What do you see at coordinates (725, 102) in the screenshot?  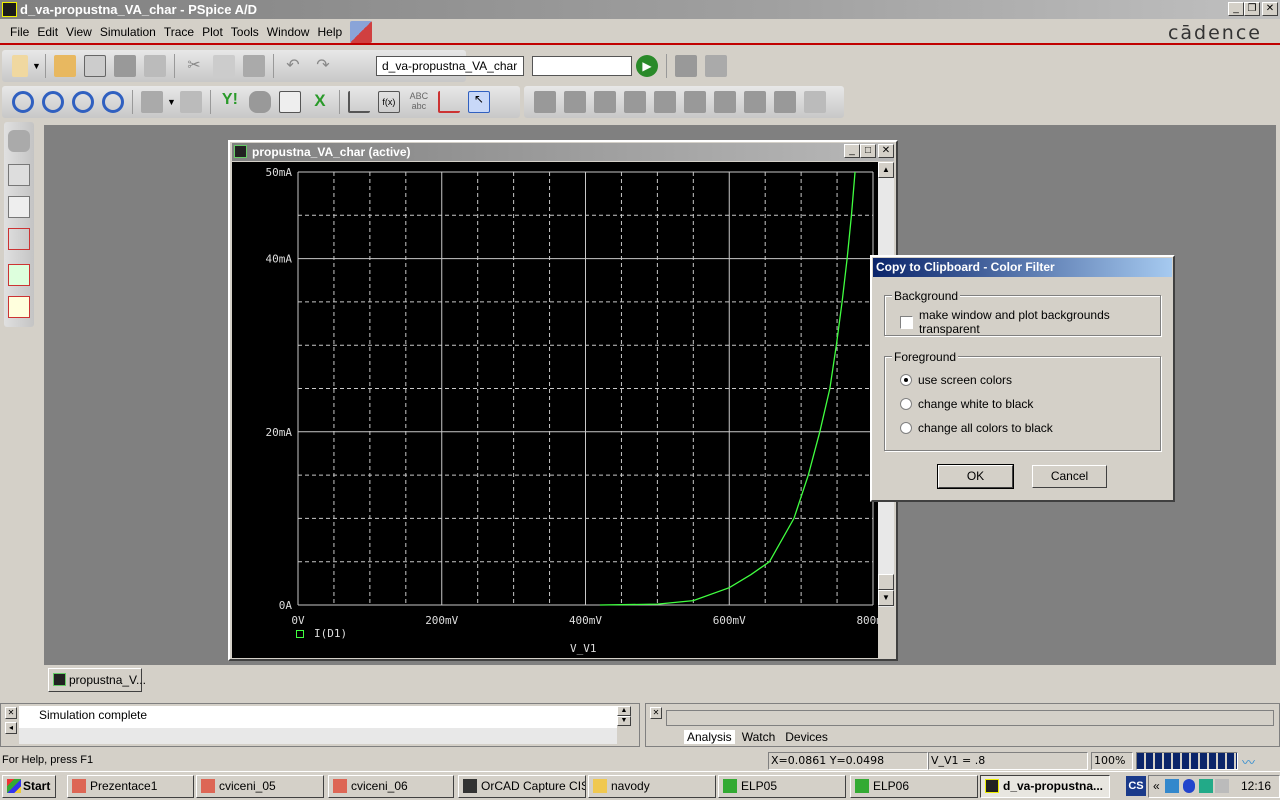 I see `cursor-search-icon` at bounding box center [725, 102].